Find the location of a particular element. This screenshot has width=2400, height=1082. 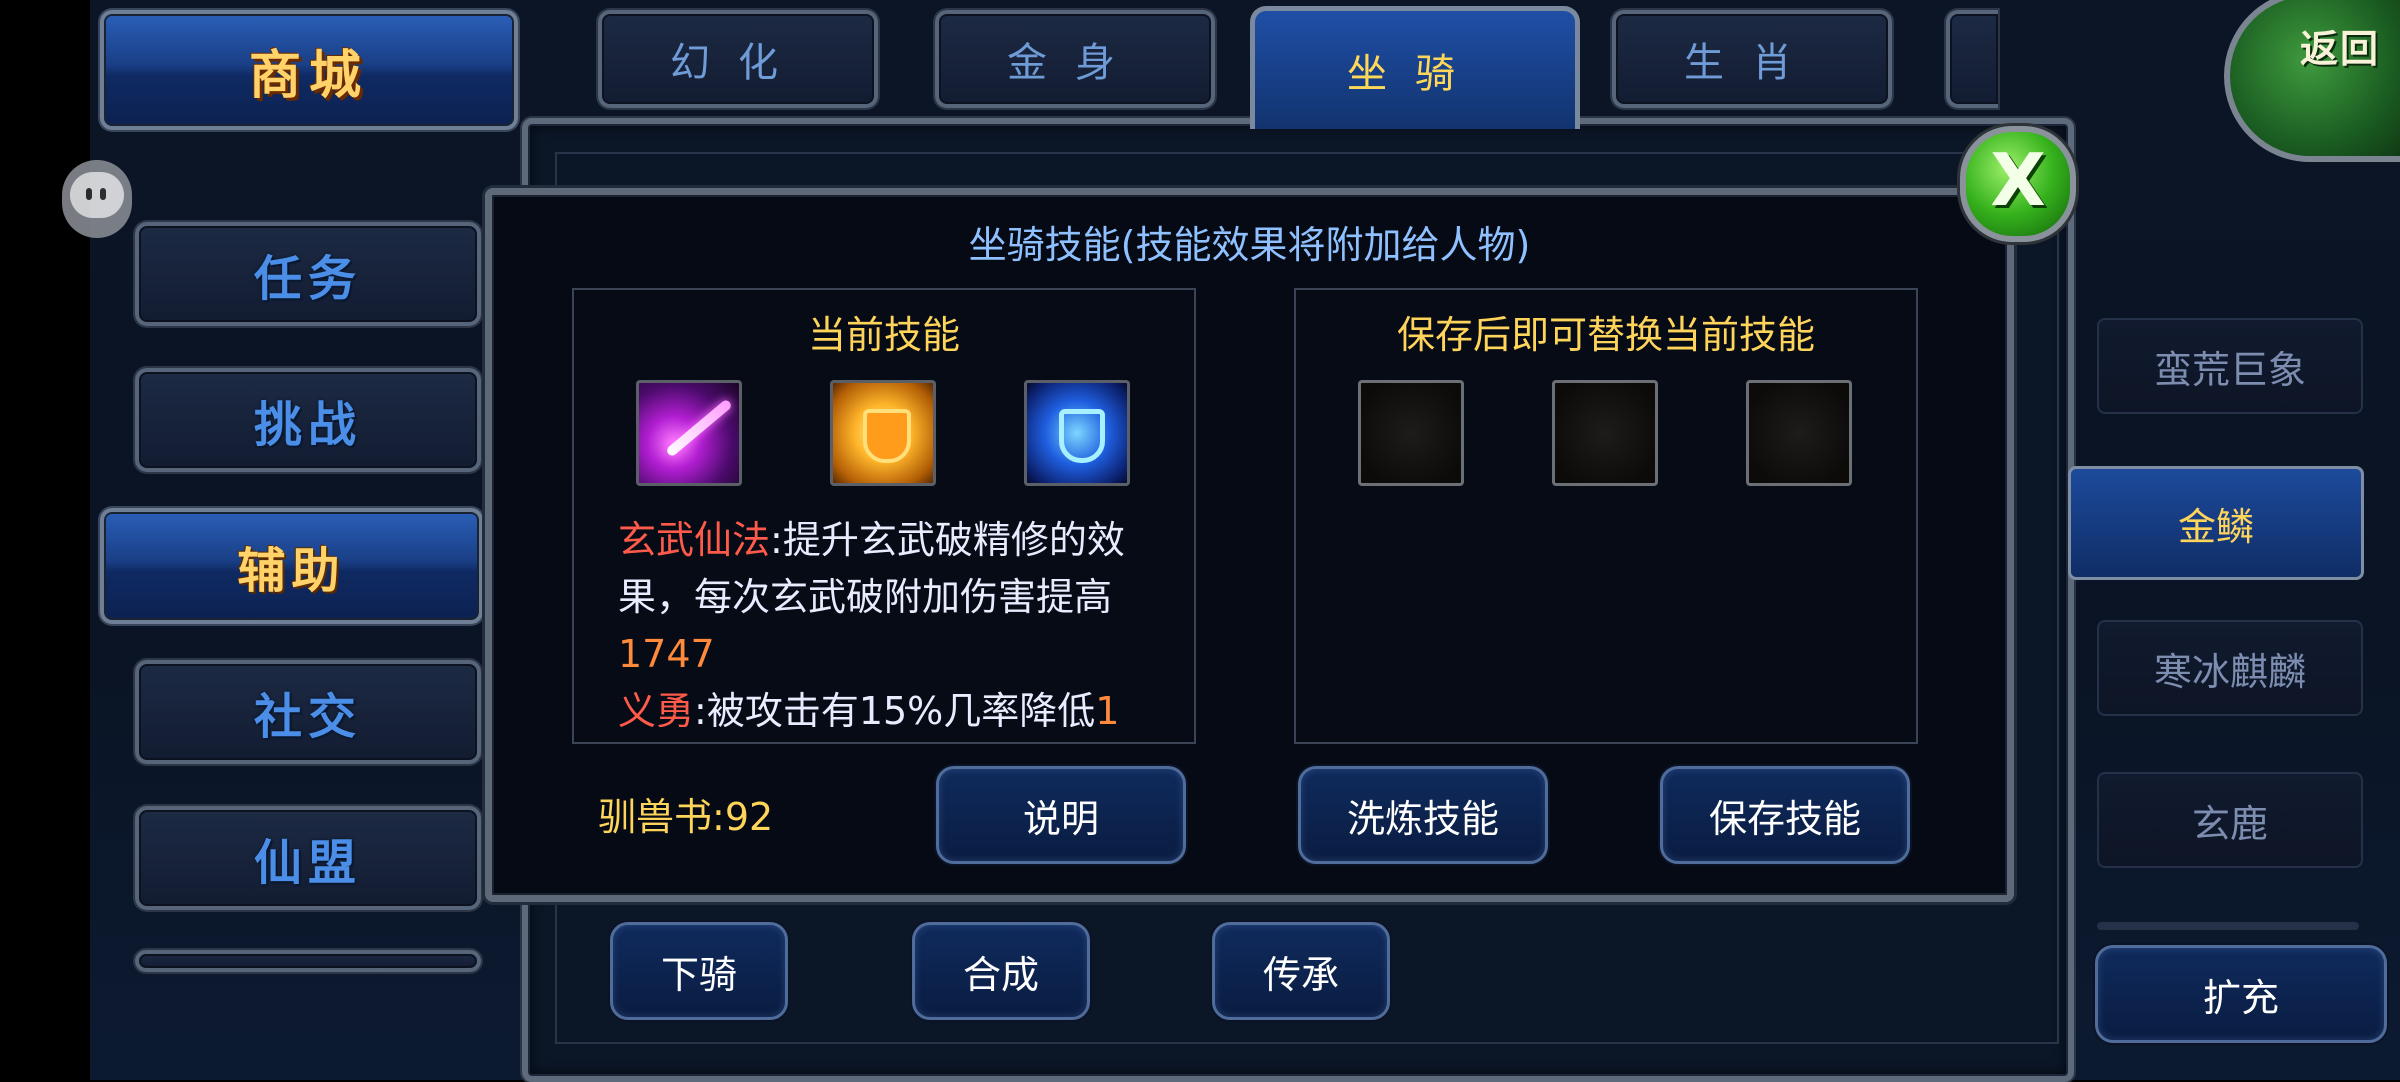

inherit-button: 传承 is located at coordinates (1301, 971).